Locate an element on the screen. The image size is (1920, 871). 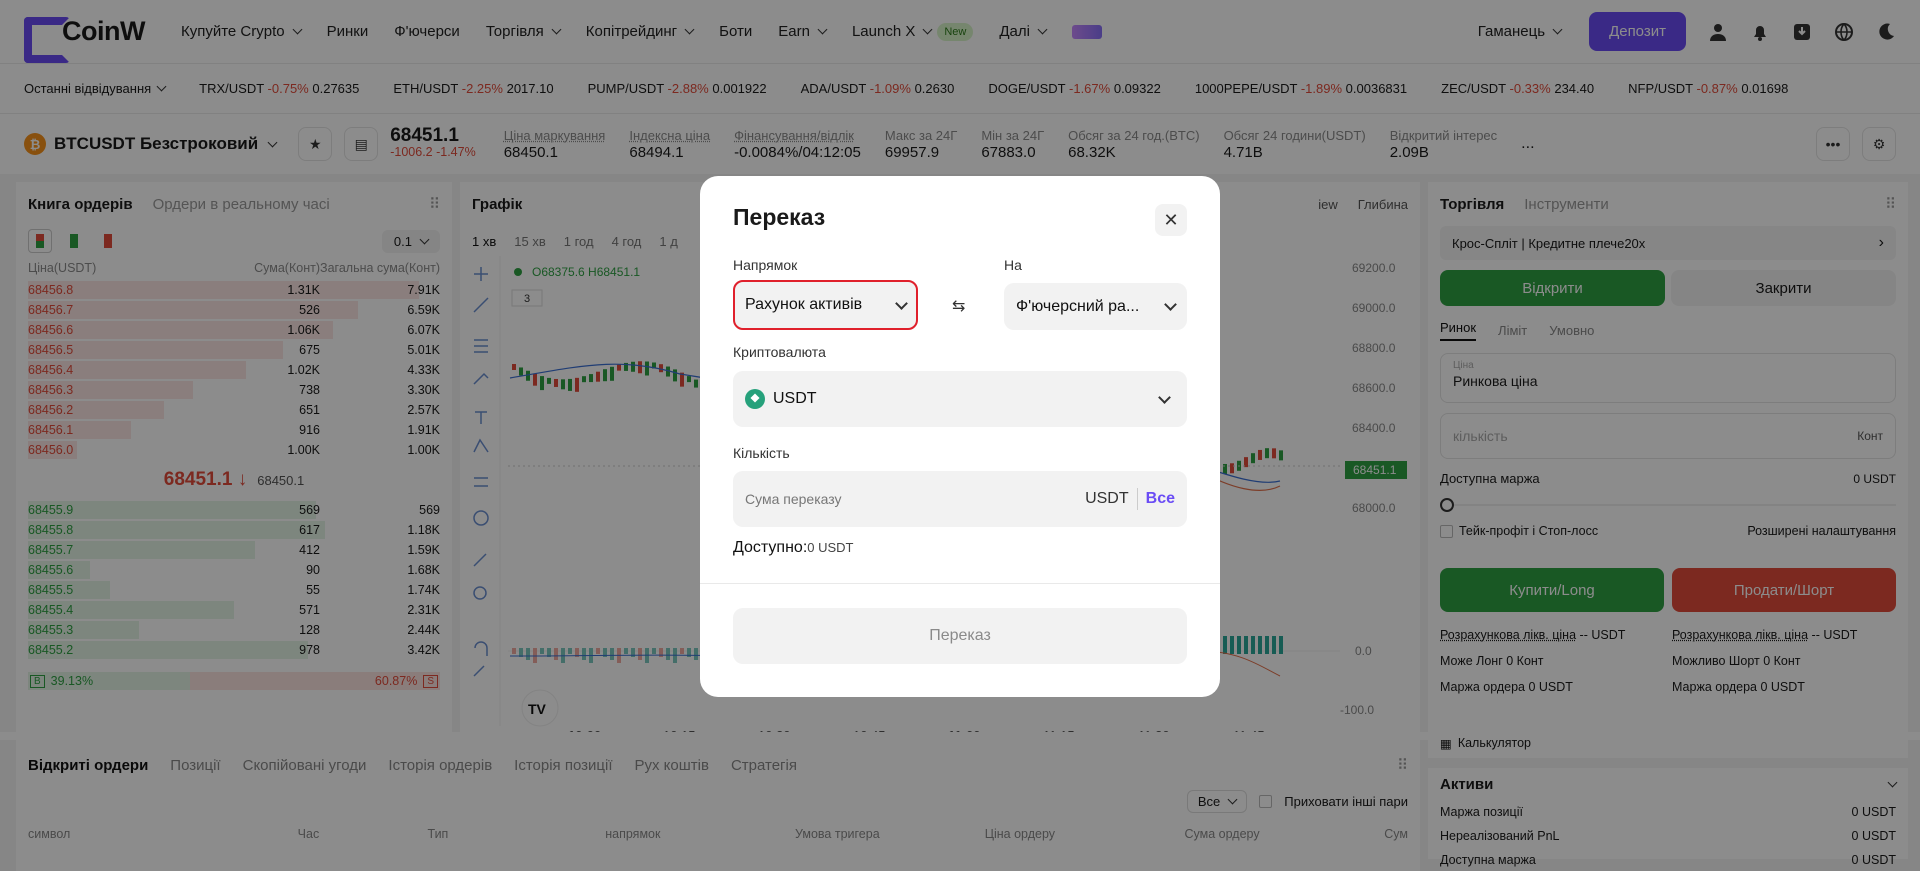
close-icon: ✕ is located at coordinates (1171, 219).